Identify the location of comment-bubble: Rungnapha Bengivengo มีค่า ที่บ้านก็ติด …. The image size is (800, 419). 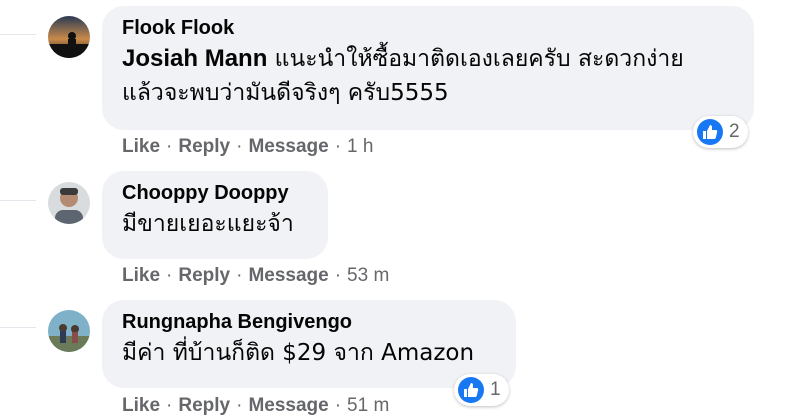
(309, 344).